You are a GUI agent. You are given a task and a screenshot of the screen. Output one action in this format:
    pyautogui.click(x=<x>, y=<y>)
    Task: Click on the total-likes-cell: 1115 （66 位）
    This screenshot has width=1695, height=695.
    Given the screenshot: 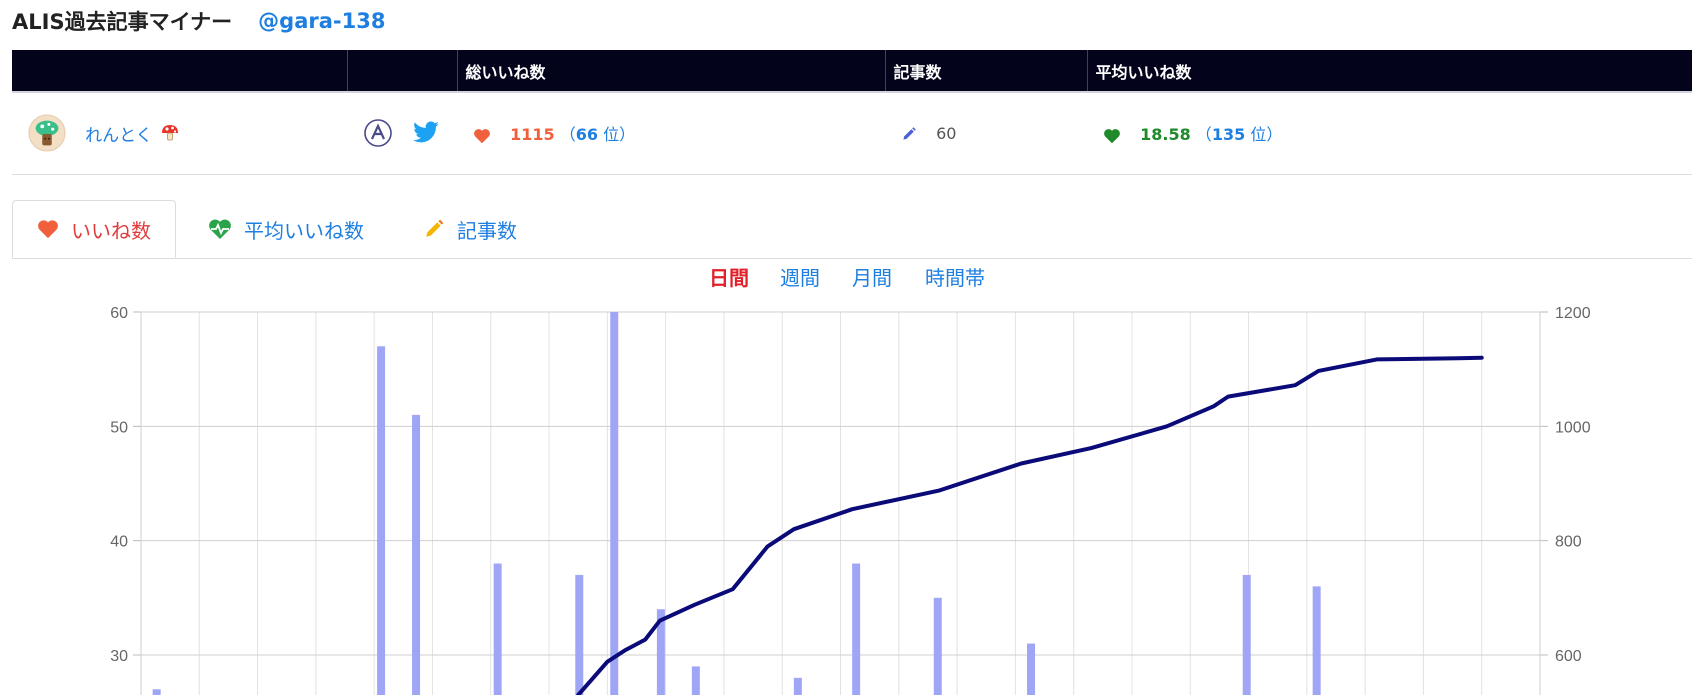 What is the action you would take?
    pyautogui.click(x=671, y=133)
    